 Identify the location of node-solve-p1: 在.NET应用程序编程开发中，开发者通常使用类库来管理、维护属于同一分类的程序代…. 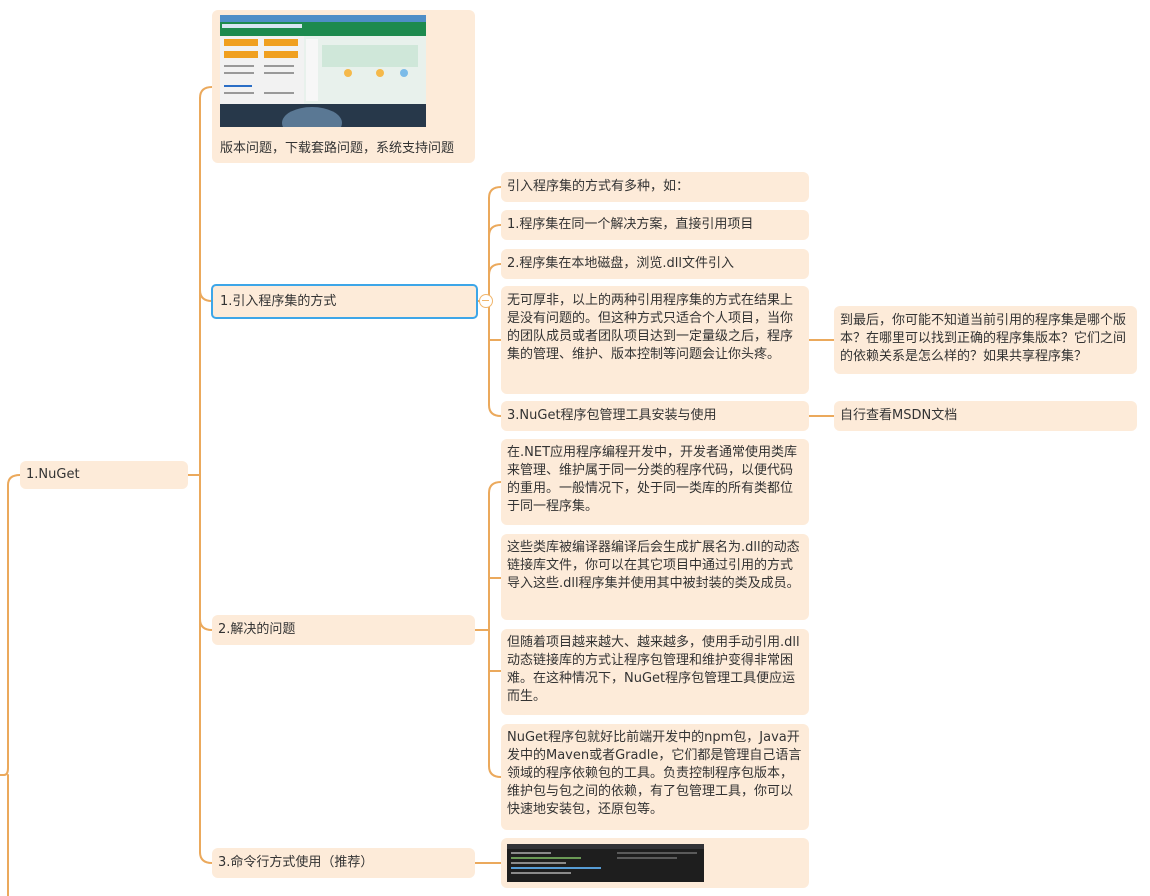
(655, 482).